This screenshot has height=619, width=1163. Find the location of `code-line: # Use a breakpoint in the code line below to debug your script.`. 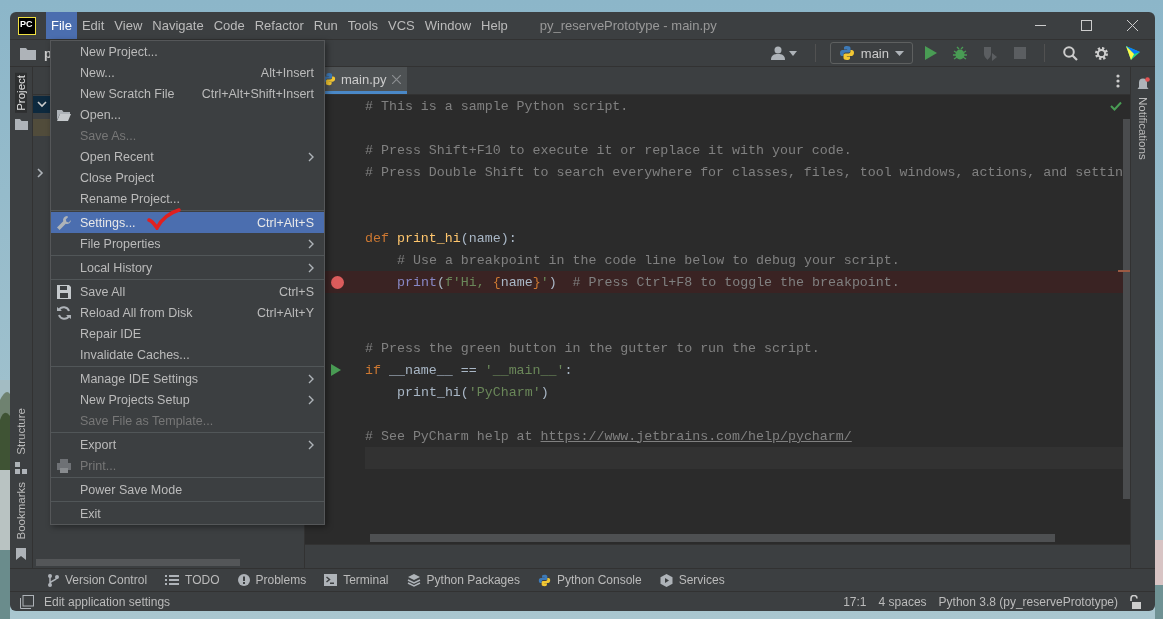

code-line: # Use a breakpoint in the code line below to debug your script. is located at coordinates (648, 260).